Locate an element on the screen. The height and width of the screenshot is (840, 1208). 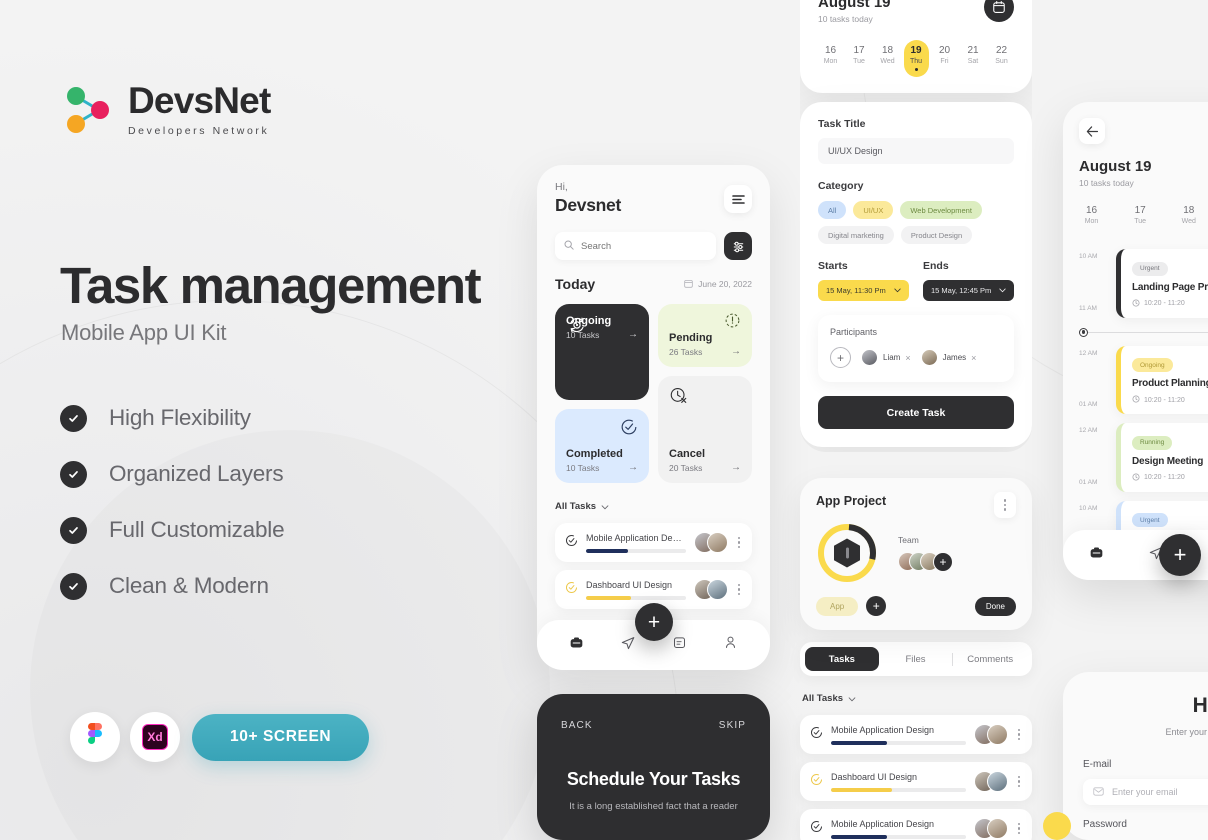
email-placeholder: Enter your email is located at coordinates (1145, 792).